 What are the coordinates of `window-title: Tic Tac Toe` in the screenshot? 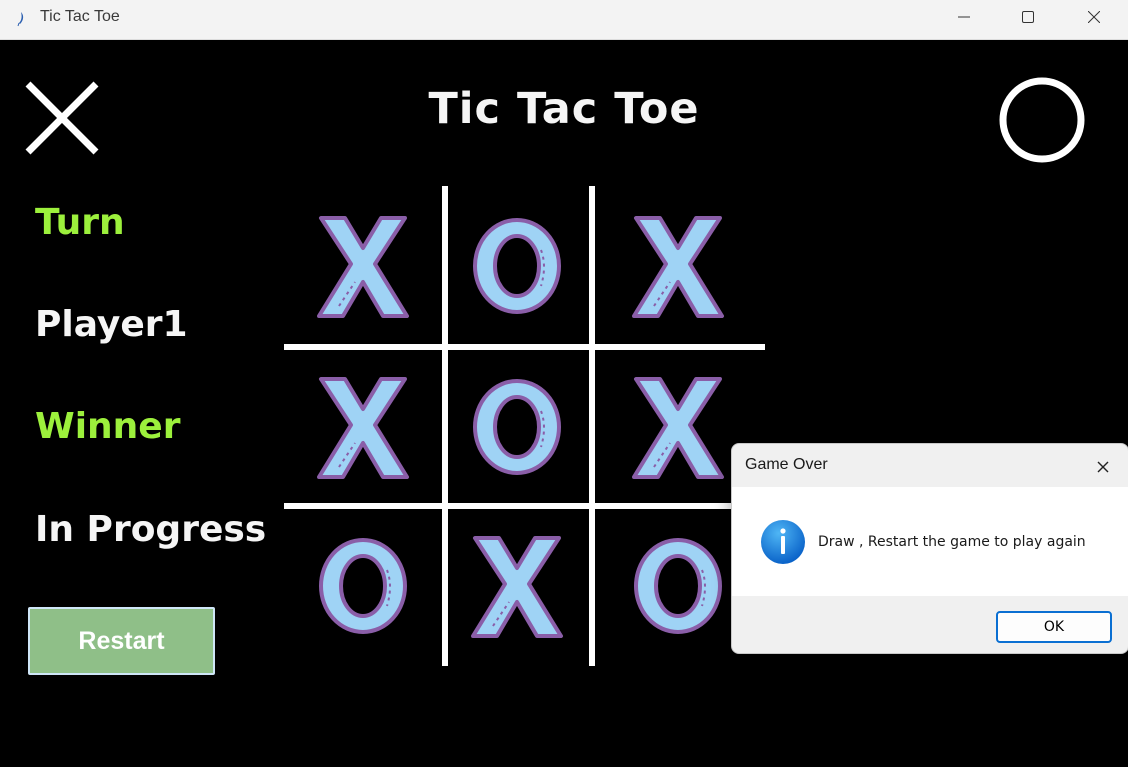 It's located at (80, 16).